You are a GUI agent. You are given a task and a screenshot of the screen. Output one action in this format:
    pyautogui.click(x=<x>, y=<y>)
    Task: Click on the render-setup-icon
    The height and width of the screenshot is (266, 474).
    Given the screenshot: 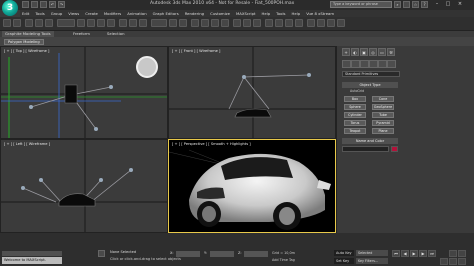 What is the action you would take?
    pyautogui.click(x=321, y=23)
    